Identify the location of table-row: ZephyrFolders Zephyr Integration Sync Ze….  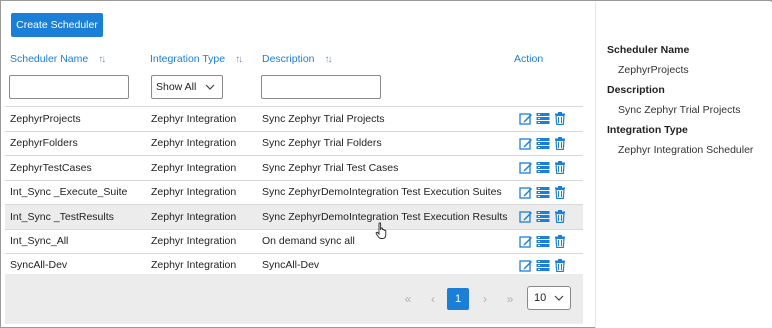
(294, 143).